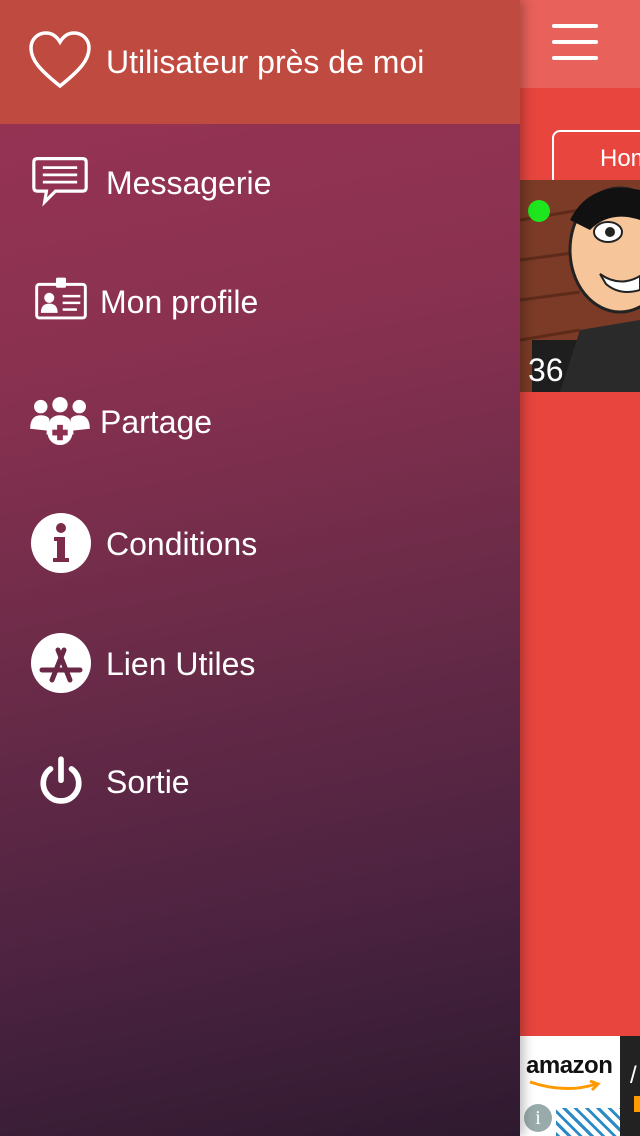 This screenshot has height=1136, width=640. What do you see at coordinates (156, 422) in the screenshot?
I see `menu-label-partage: Partage` at bounding box center [156, 422].